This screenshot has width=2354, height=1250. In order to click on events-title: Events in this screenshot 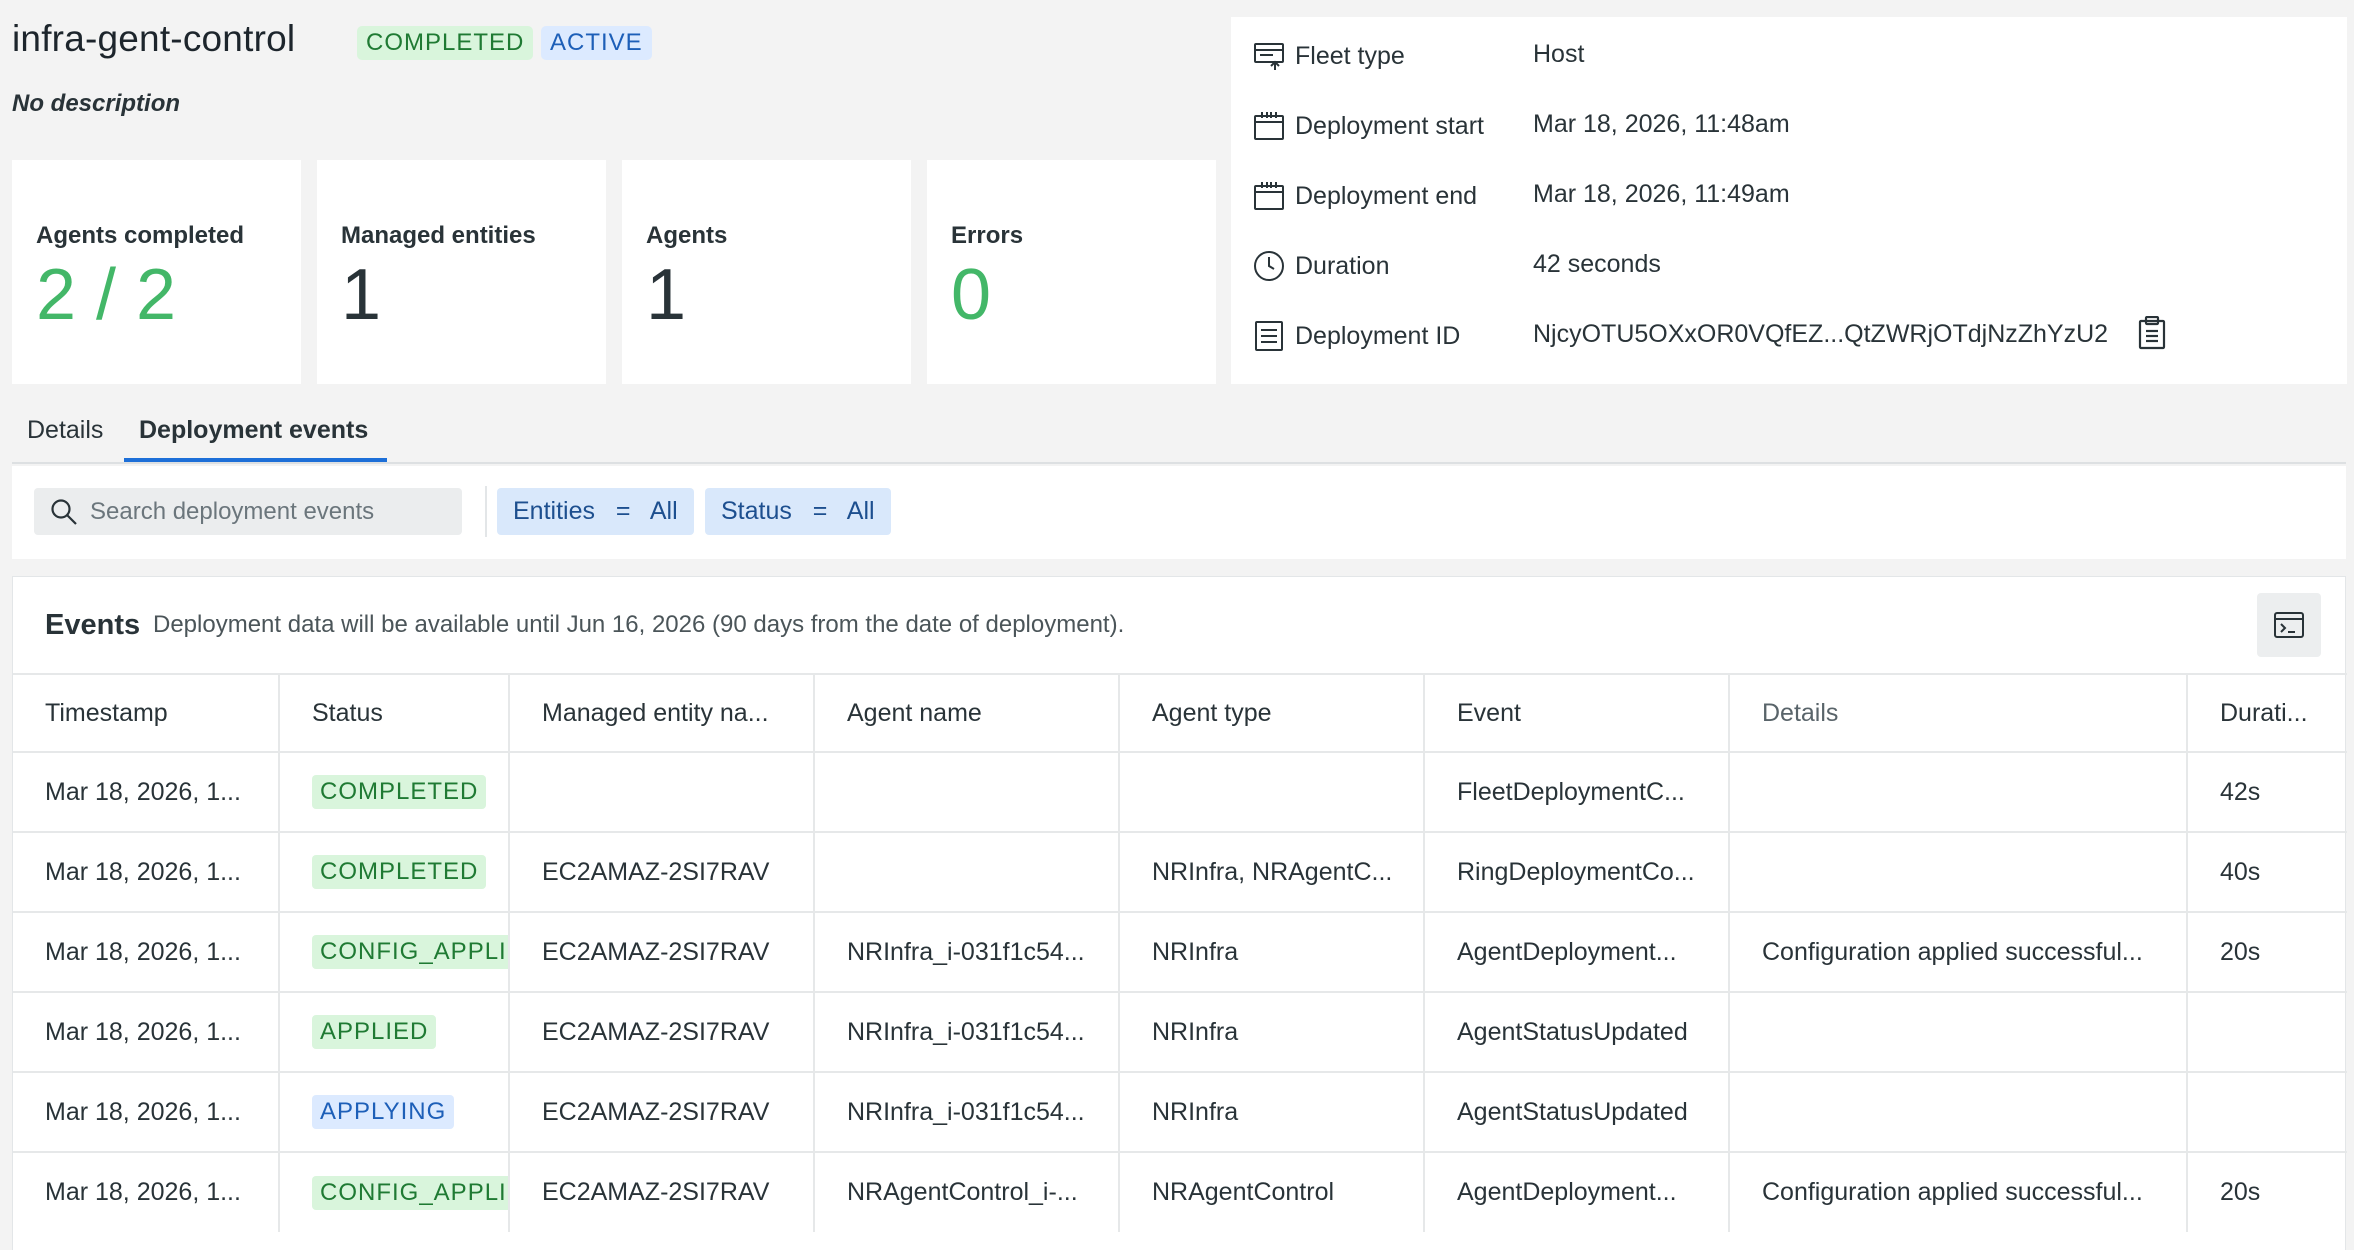, I will do `click(93, 625)`.